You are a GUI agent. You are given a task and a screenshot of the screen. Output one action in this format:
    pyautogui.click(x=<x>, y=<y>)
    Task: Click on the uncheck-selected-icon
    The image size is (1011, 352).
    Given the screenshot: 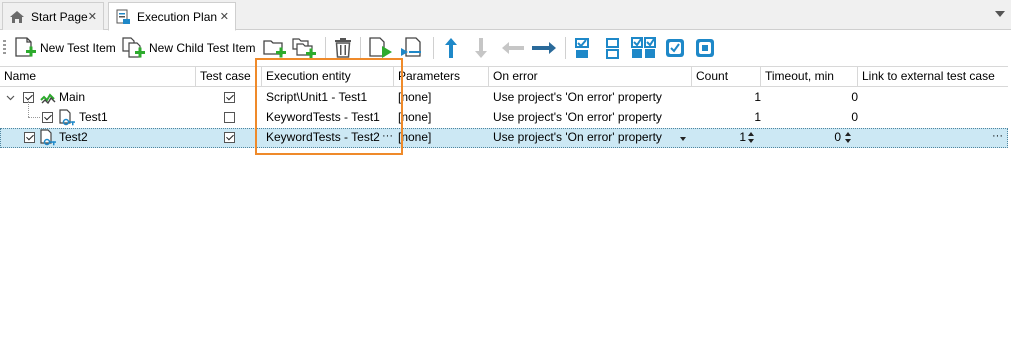 What is the action you would take?
    pyautogui.click(x=705, y=48)
    